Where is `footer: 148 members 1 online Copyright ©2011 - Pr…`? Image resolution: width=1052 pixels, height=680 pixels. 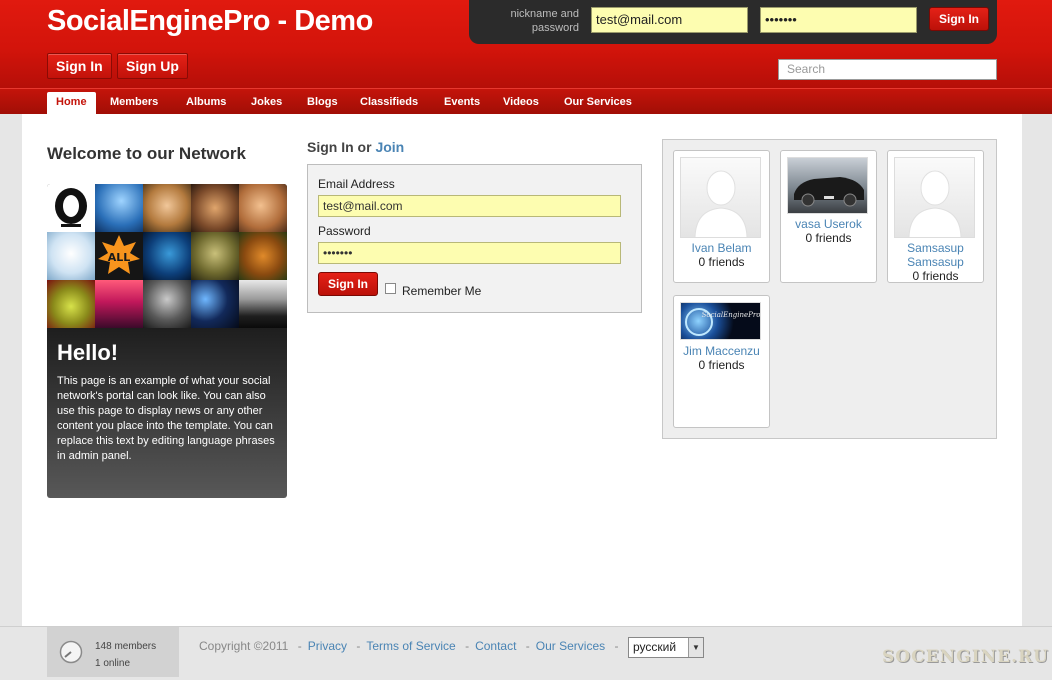
footer: 148 members 1 online Copyright ©2011 - Pr… is located at coordinates (526, 653).